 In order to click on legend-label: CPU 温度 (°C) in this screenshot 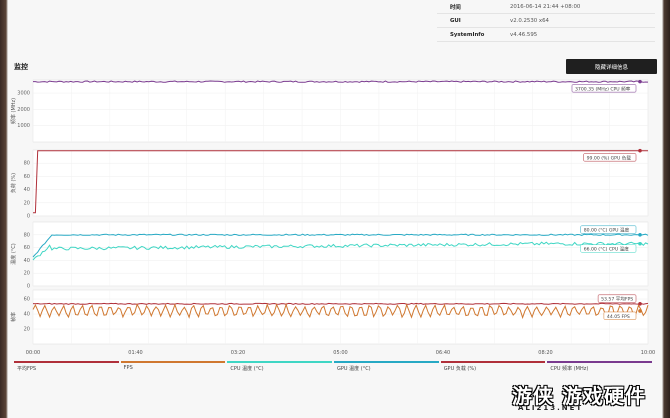, I will do `click(247, 369)`.